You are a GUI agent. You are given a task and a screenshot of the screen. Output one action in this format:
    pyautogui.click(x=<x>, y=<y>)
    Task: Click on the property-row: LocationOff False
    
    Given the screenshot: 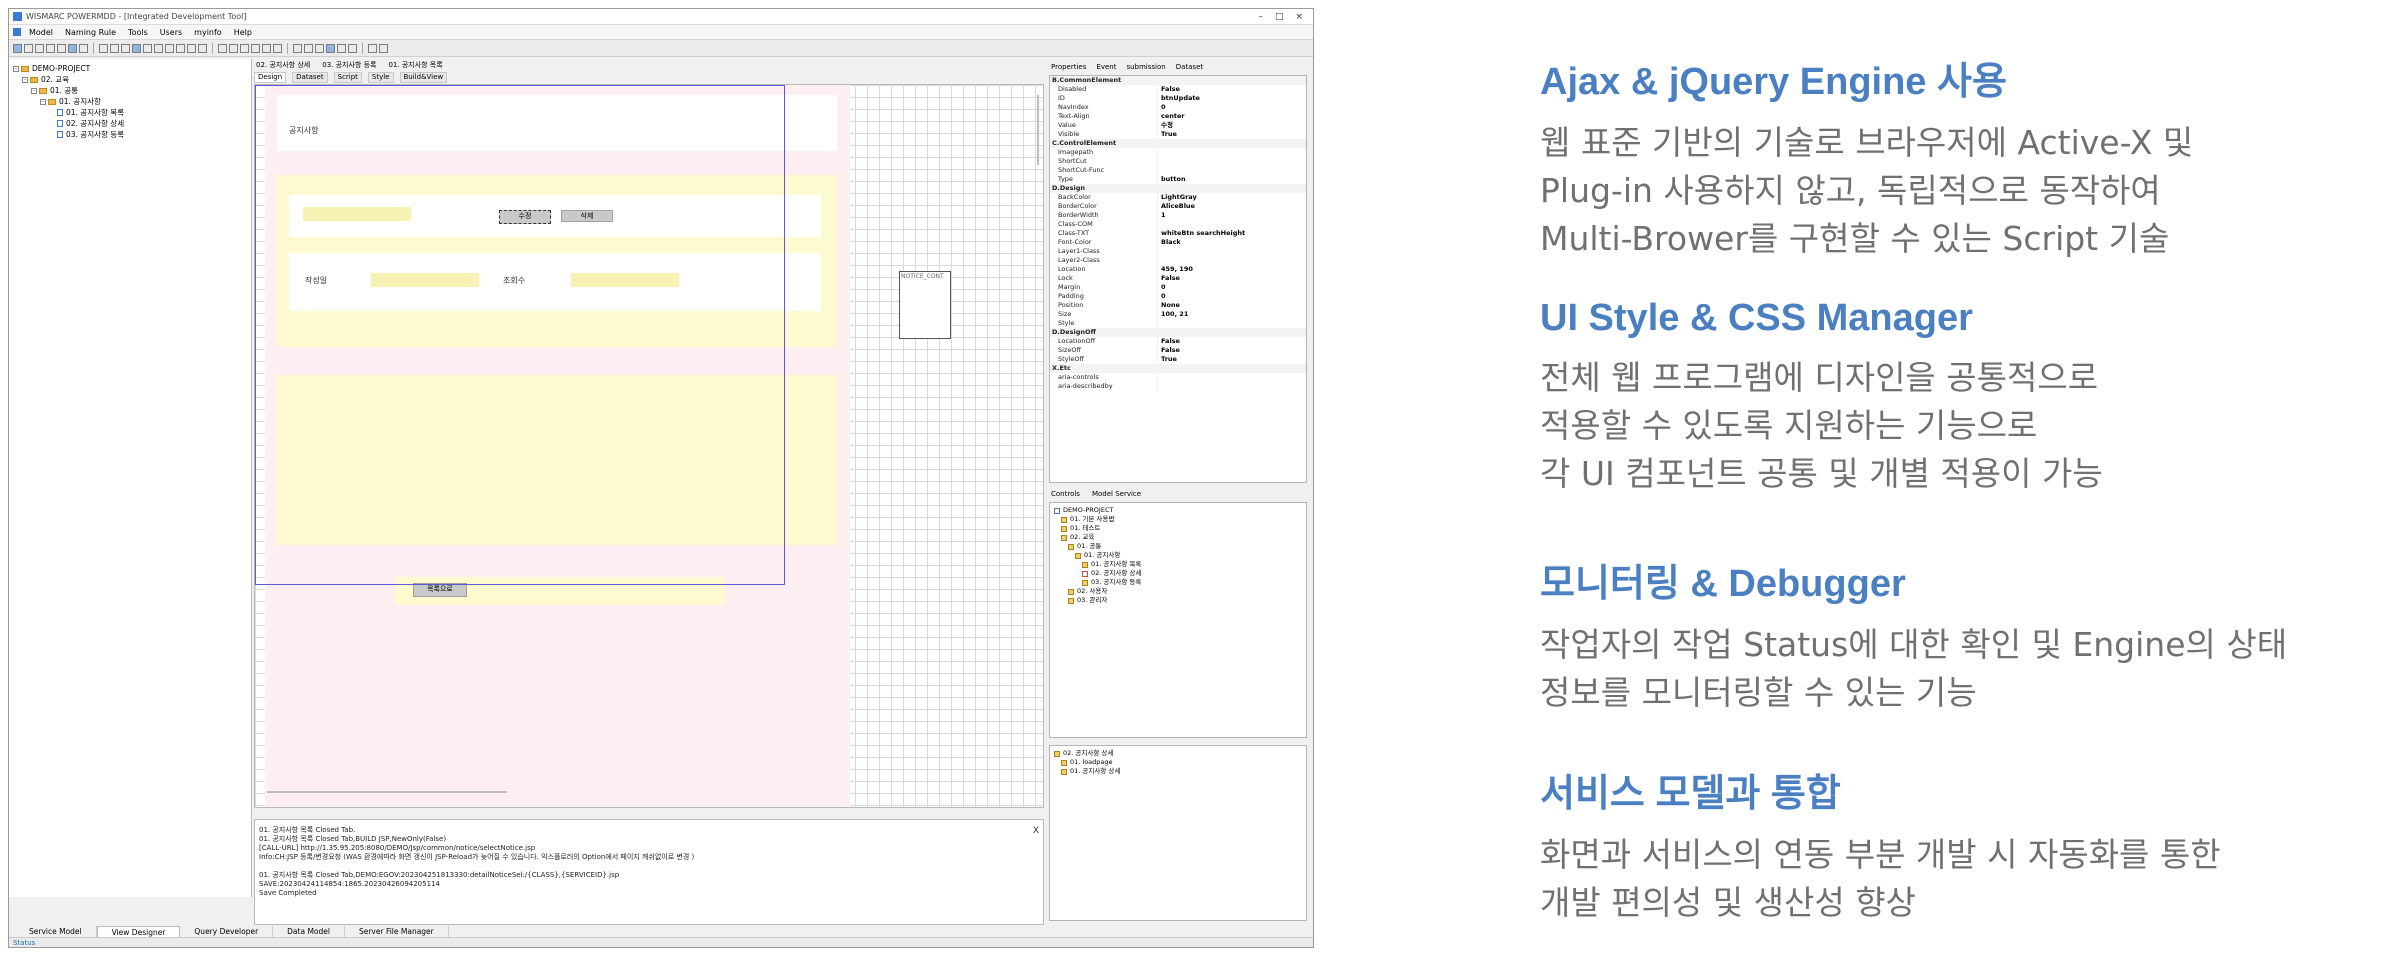 What is the action you would take?
    pyautogui.click(x=1178, y=341)
    